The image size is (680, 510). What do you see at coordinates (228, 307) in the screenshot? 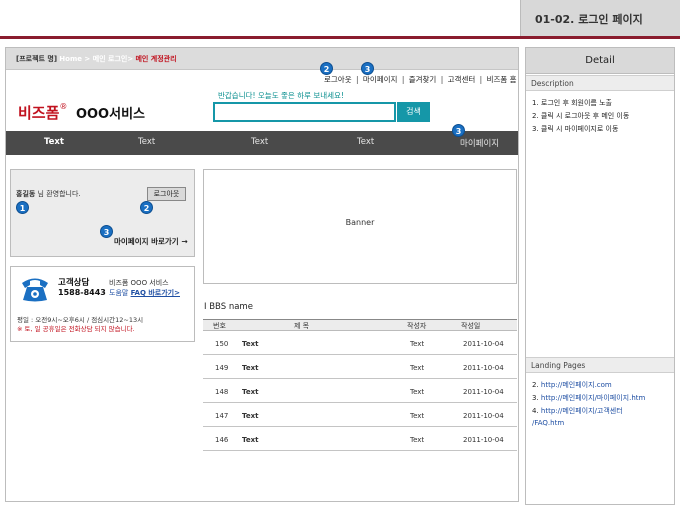
I see `bbs-title: I BBS name` at bounding box center [228, 307].